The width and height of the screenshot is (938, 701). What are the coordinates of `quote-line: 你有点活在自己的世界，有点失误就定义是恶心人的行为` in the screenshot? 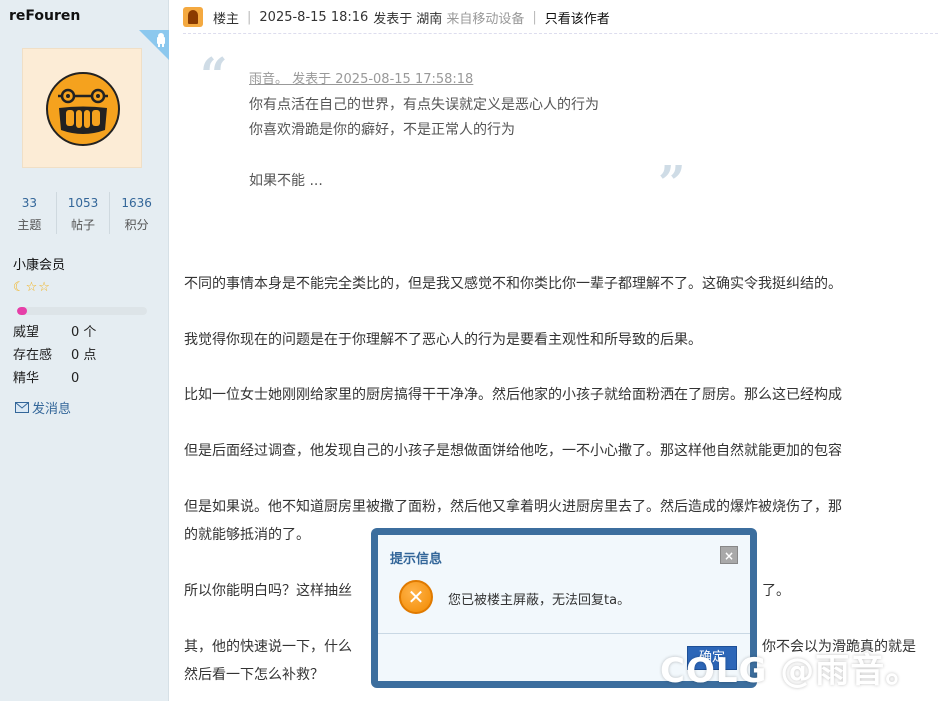 It's located at (424, 105).